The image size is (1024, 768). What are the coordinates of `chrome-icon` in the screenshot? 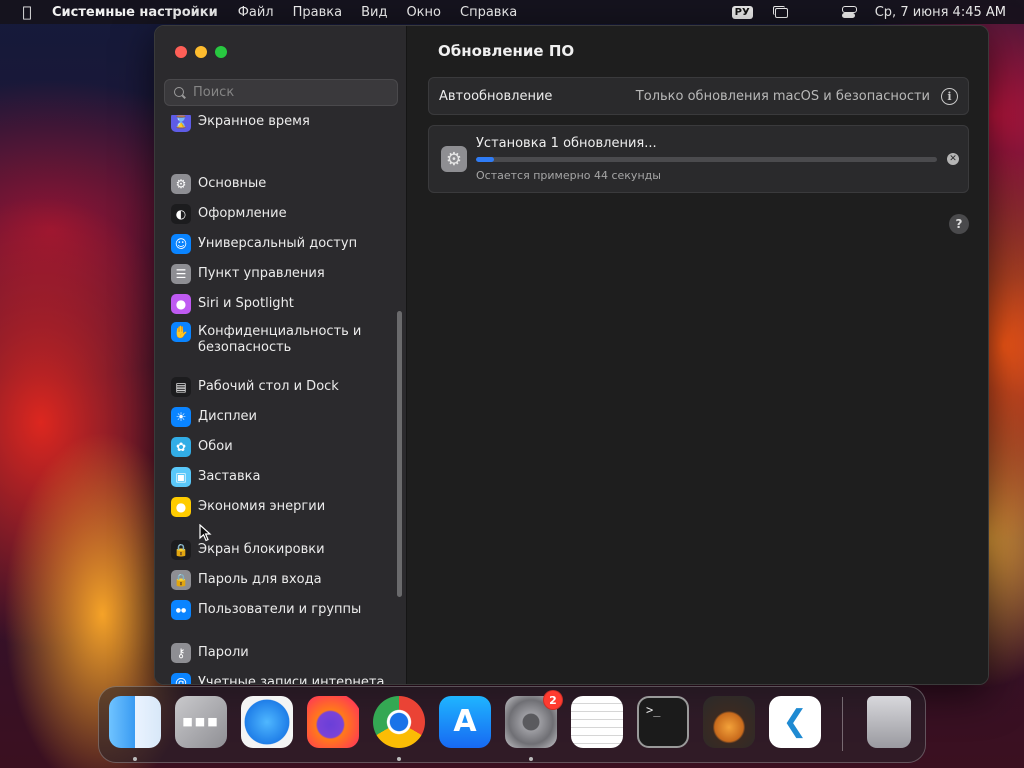 It's located at (399, 722).